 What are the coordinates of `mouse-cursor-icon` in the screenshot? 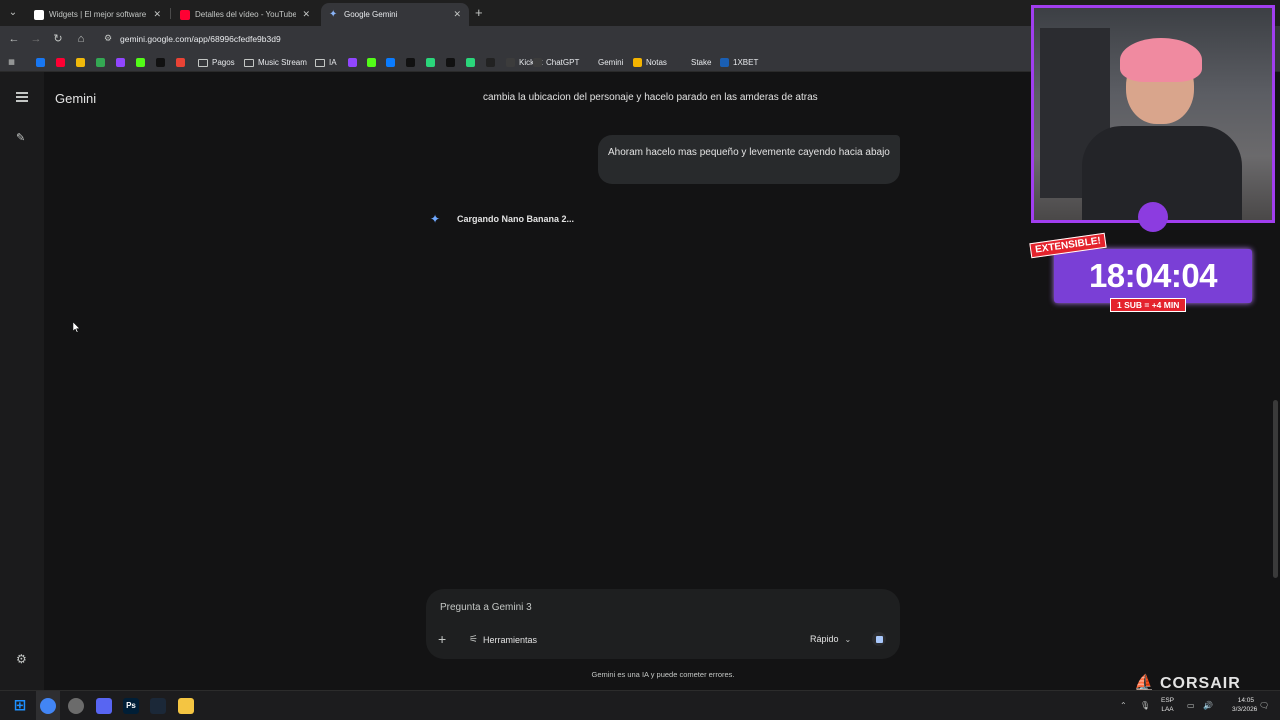 It's located at (76, 327).